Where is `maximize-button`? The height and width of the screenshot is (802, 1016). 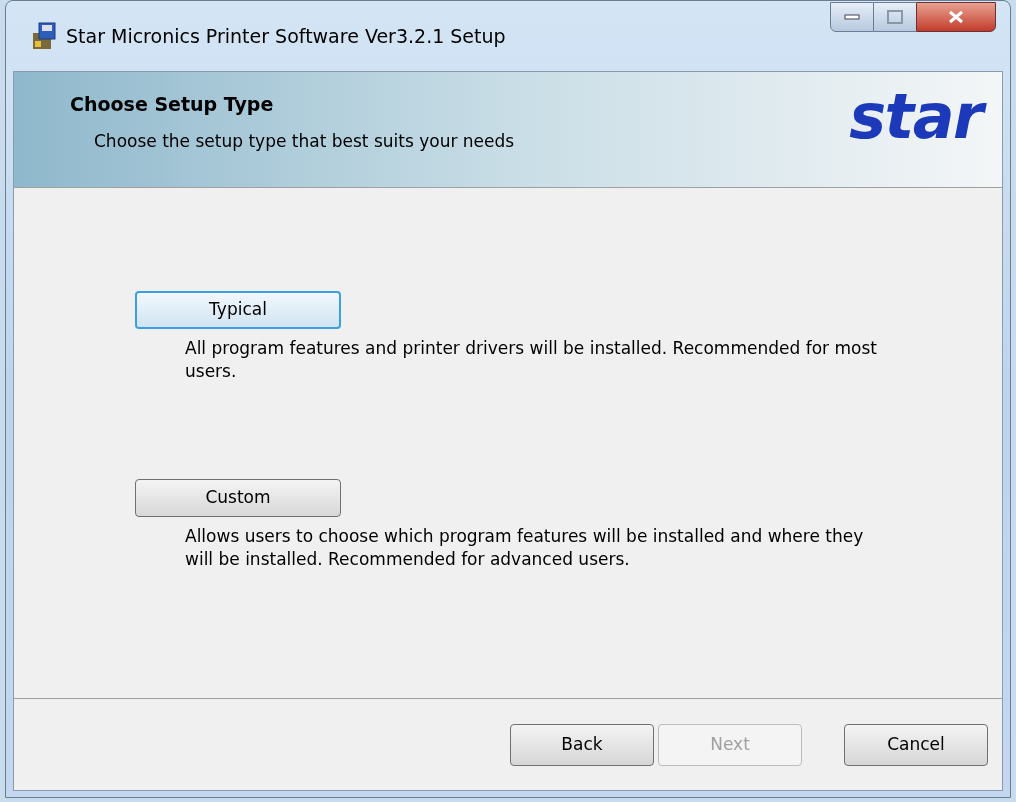
maximize-button is located at coordinates (895, 17).